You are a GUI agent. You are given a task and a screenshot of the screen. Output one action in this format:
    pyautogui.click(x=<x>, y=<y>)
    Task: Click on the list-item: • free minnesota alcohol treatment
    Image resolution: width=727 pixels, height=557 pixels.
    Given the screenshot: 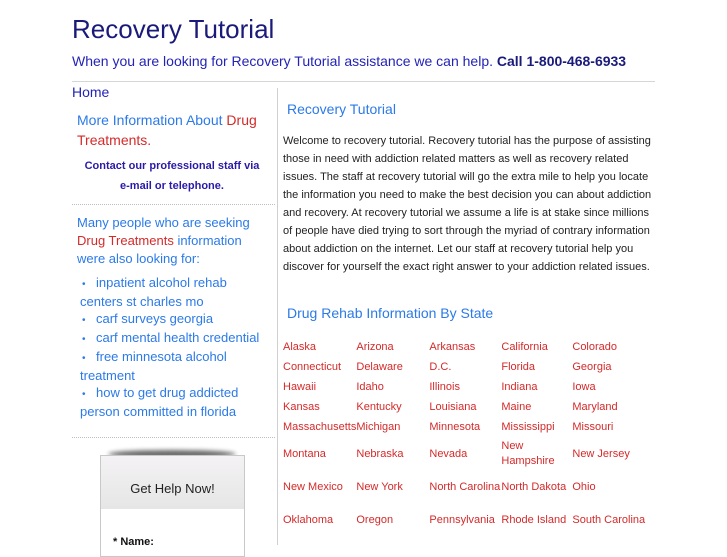 What is the action you would take?
    pyautogui.click(x=175, y=366)
    